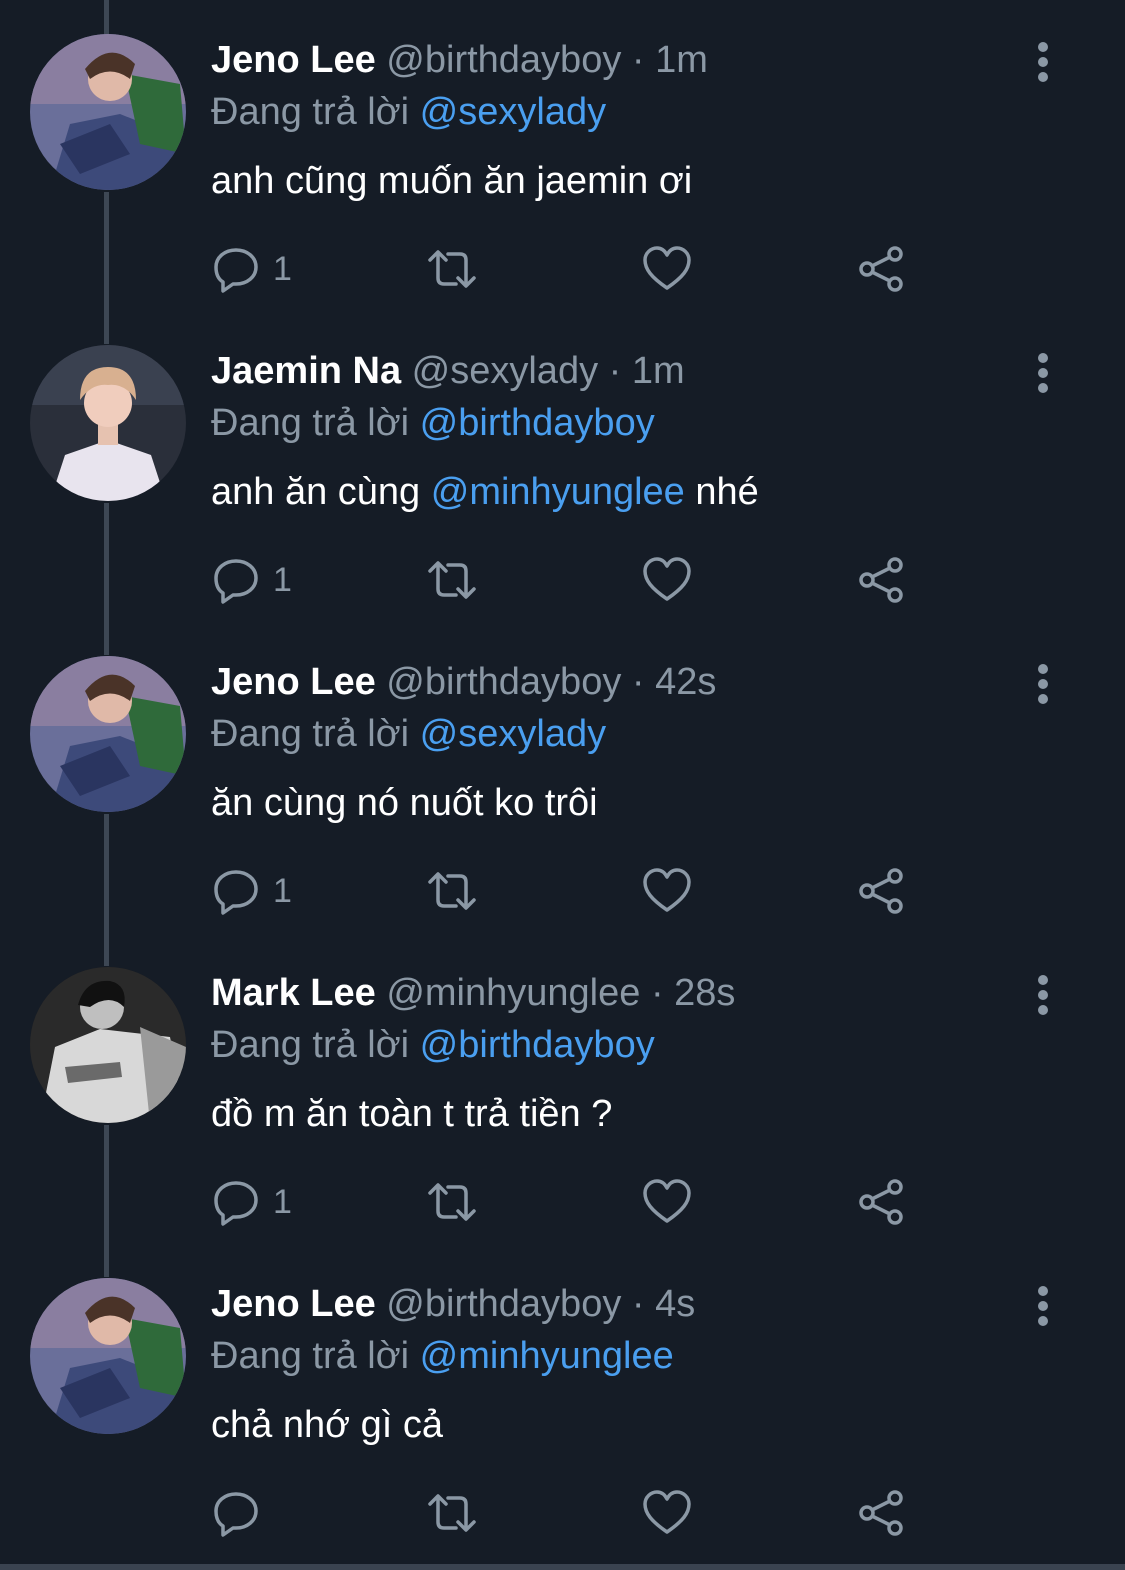  Describe the element at coordinates (675, 1304) in the screenshot. I see `timestamp: 4s` at that location.